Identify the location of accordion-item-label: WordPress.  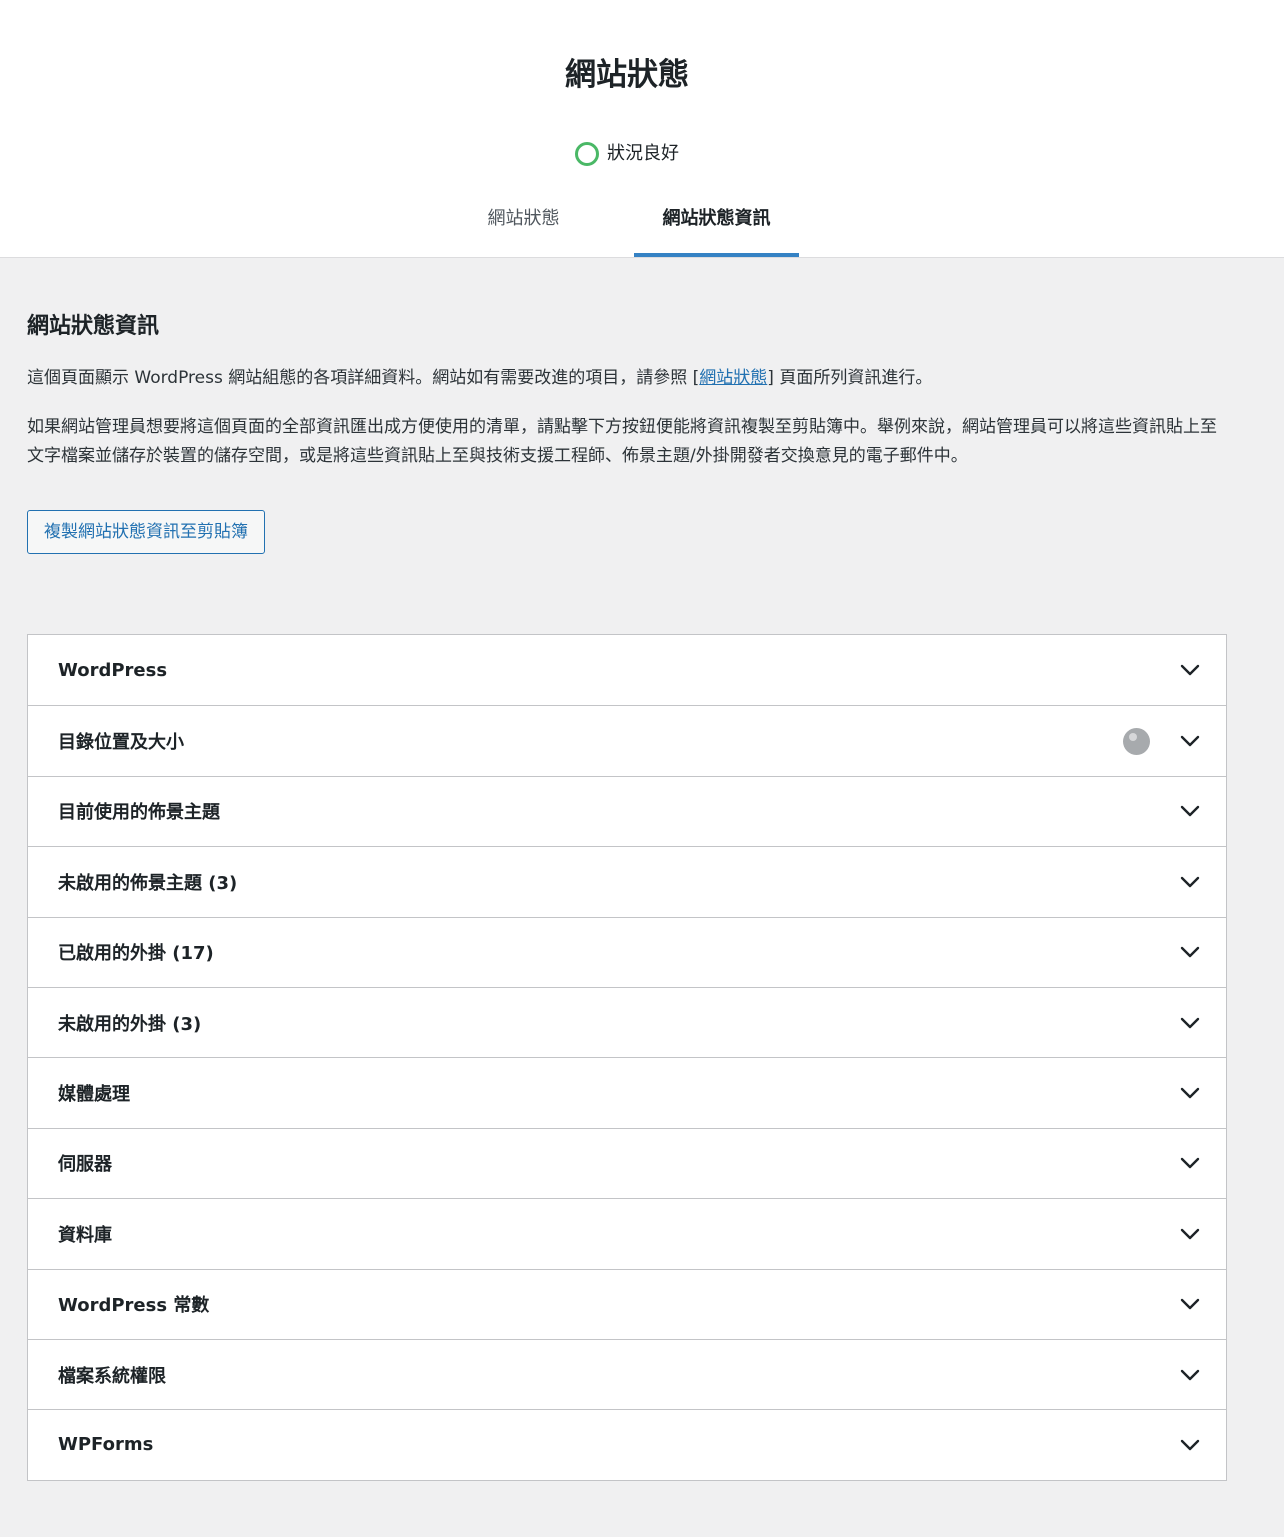
(113, 670).